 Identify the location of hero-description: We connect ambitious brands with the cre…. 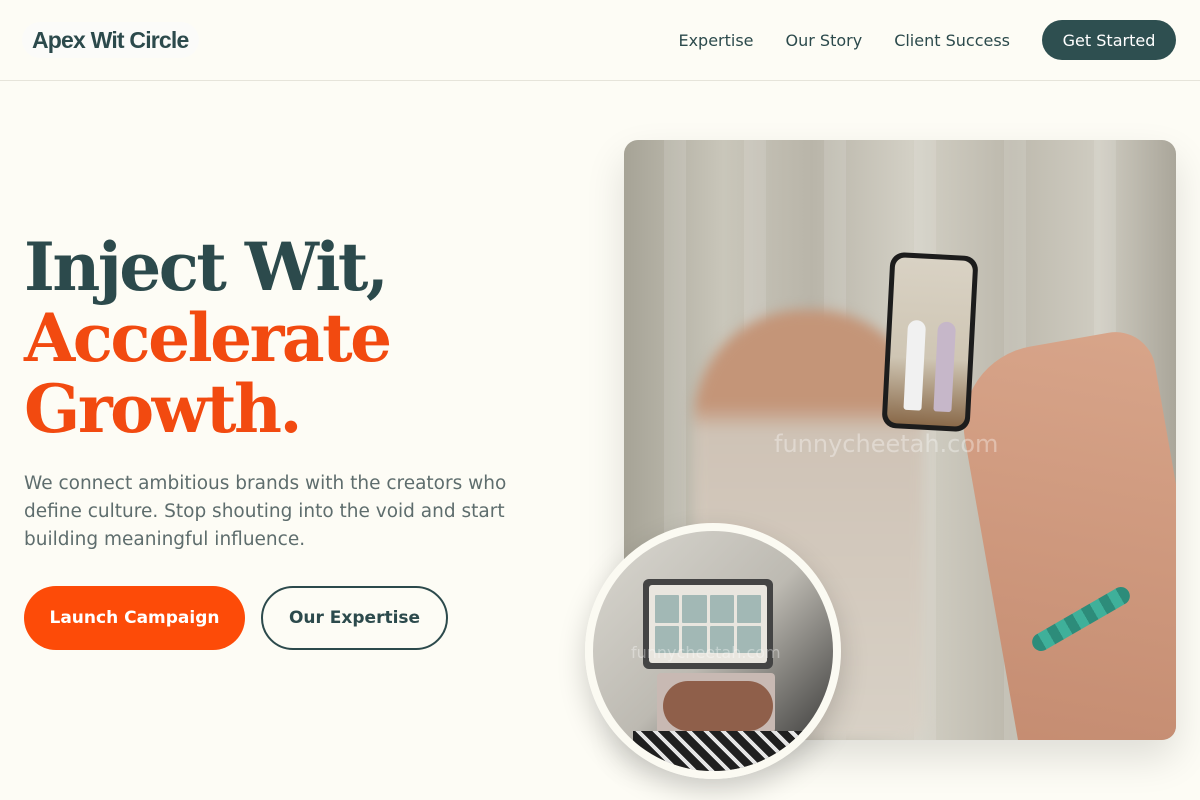
(265, 511).